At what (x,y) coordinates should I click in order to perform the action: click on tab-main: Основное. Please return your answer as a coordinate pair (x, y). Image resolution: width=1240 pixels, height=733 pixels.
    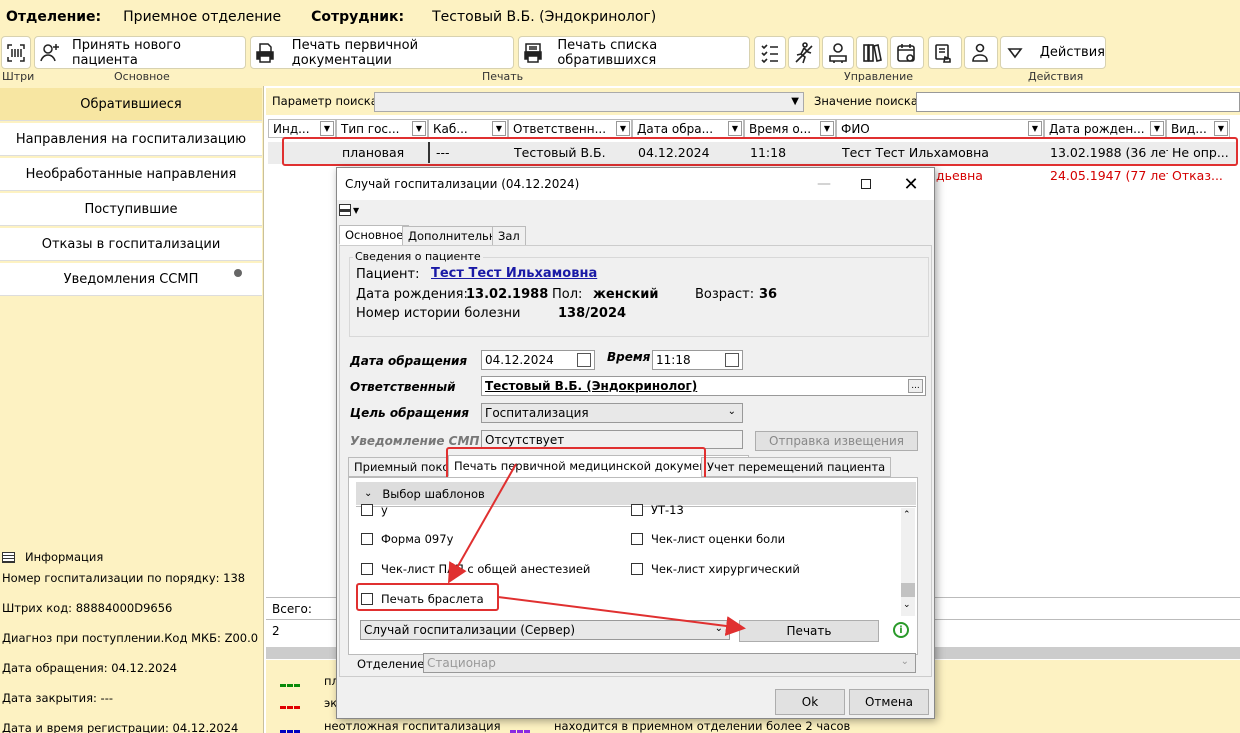
    Looking at the image, I should click on (374, 235).